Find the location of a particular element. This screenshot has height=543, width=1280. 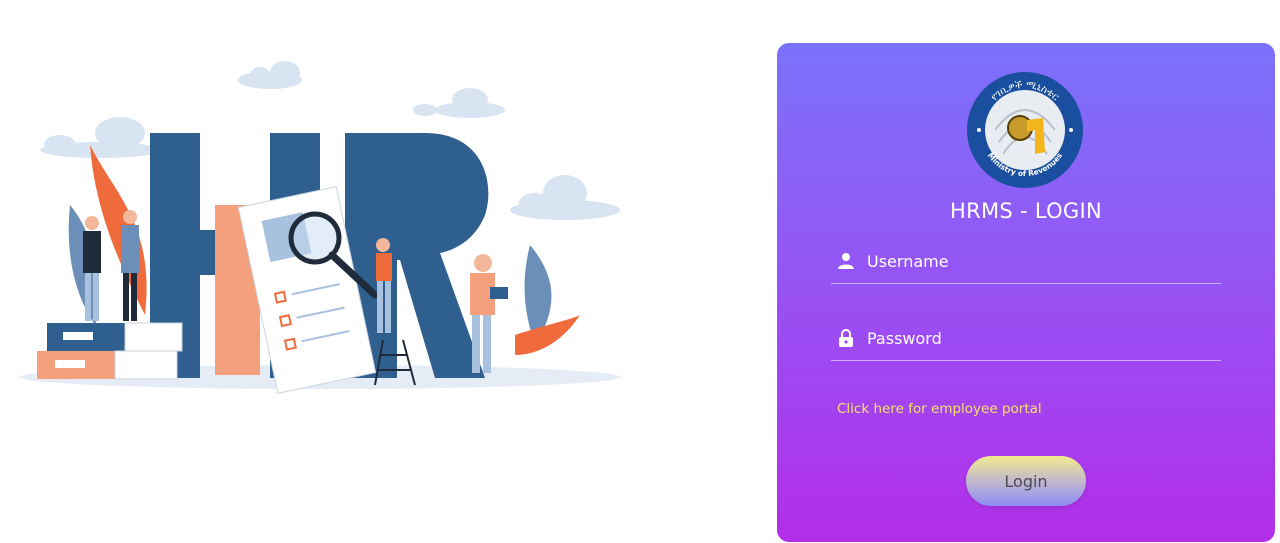

binders-stack is located at coordinates (110, 351).